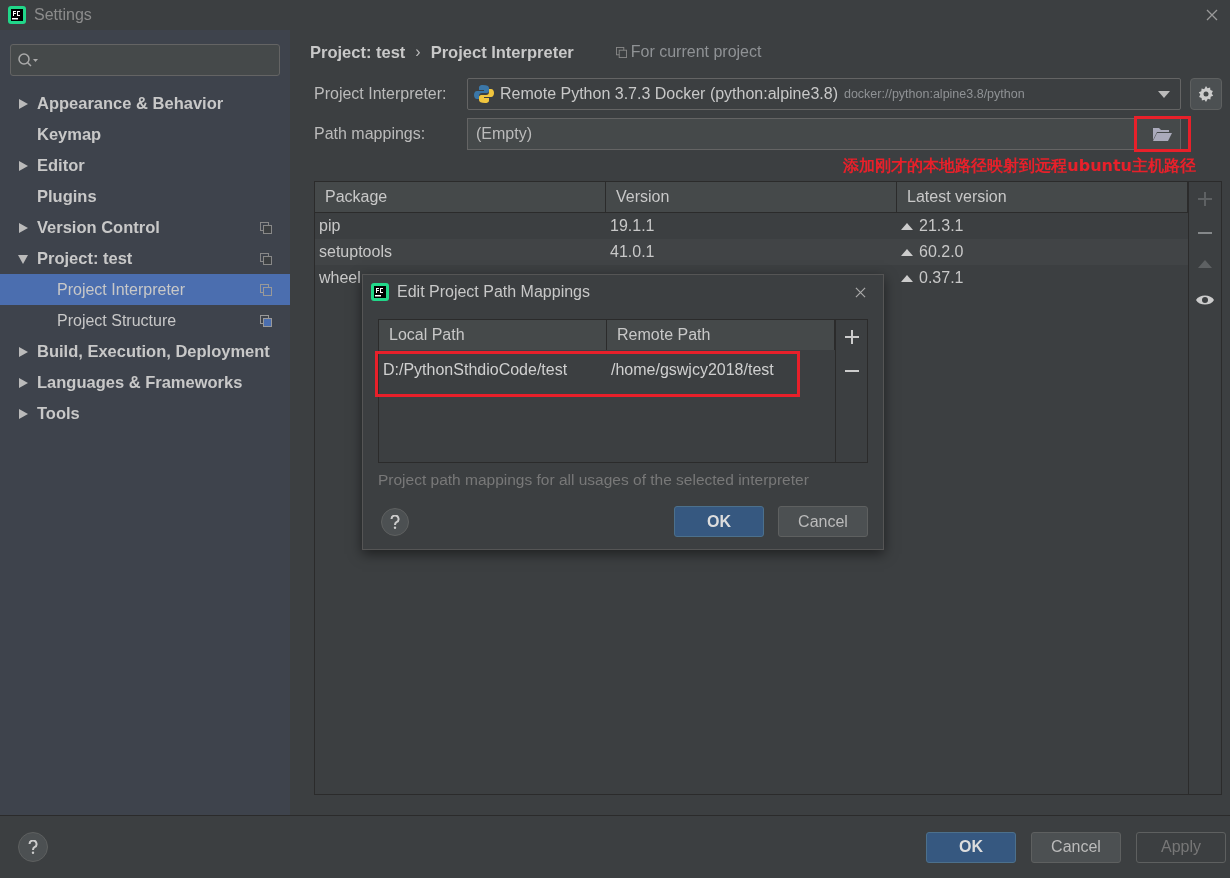 The width and height of the screenshot is (1230, 878). I want to click on sidebar-item: Build, Execution, Deployment, so click(145, 351).